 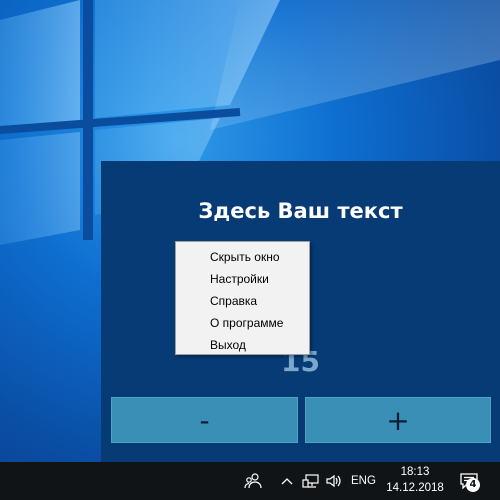 What do you see at coordinates (242, 257) in the screenshot?
I see `menu-item-hide-window: Скрыть окно` at bounding box center [242, 257].